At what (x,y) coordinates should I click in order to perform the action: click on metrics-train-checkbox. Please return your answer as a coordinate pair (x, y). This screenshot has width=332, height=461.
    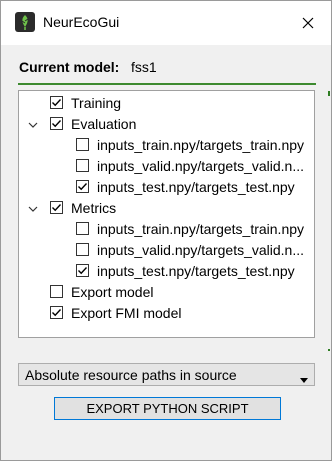
    Looking at the image, I should click on (82, 228).